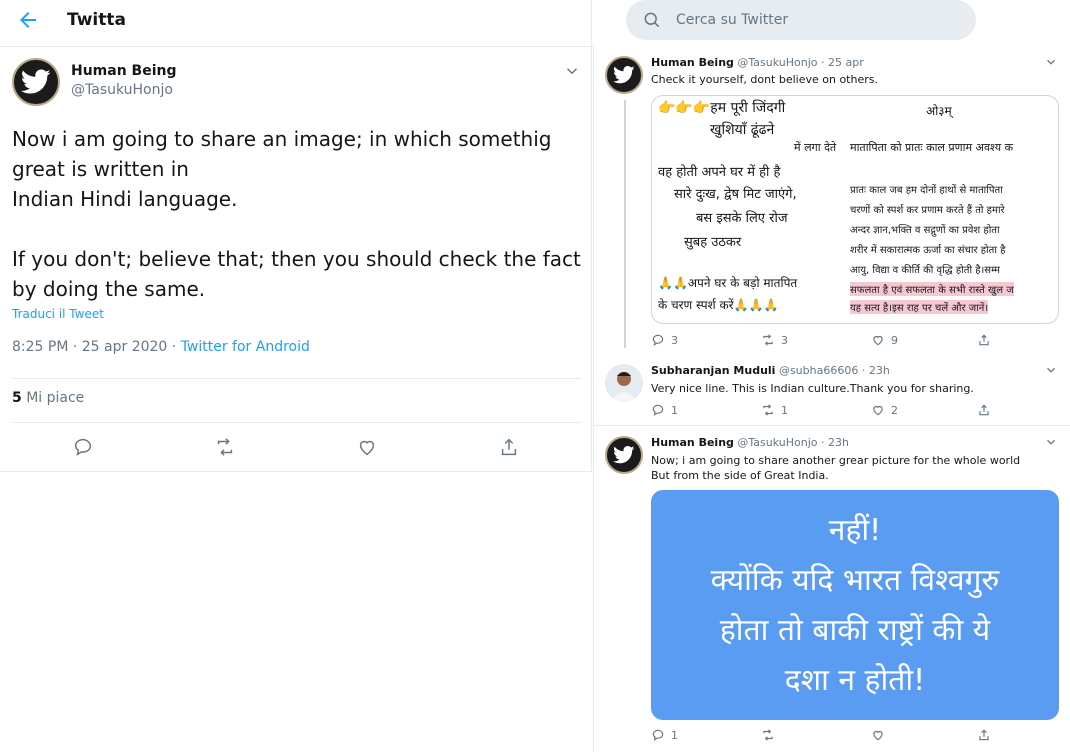 This screenshot has width=1070, height=752. Describe the element at coordinates (851, 736) in the screenshot. I see `reply-actions: 1` at that location.